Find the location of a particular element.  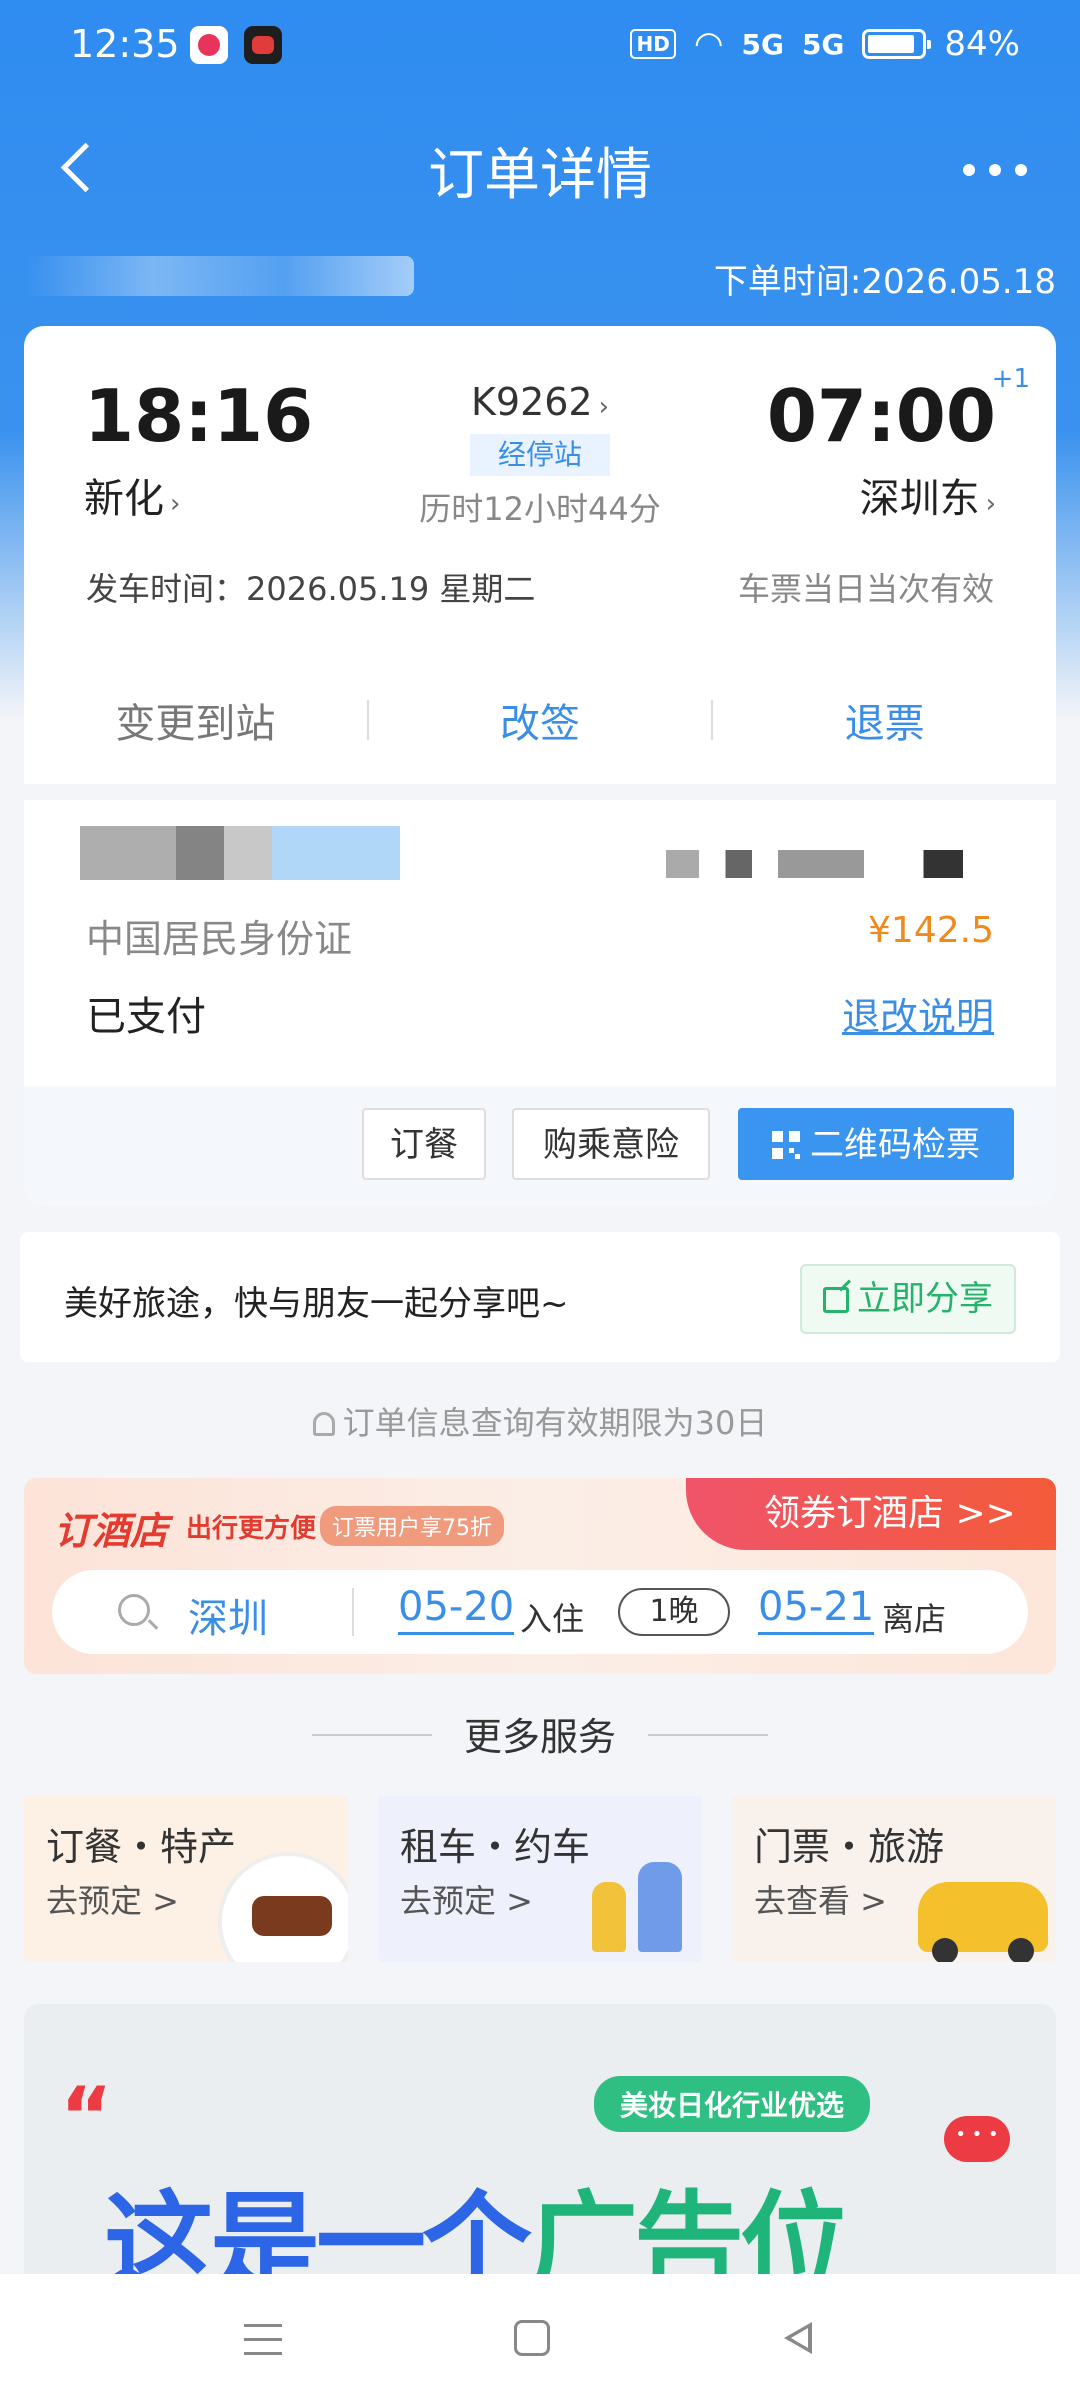

share-text: 美好旅途，快与朋友一起分享吧~ is located at coordinates (316, 1304).